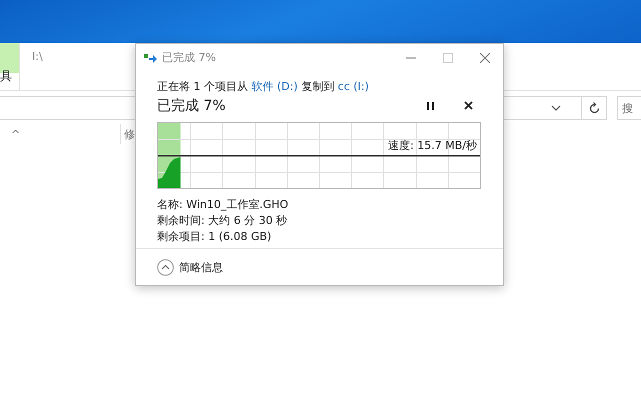  I want to click on drive-link: 软件 (D:), so click(275, 86).